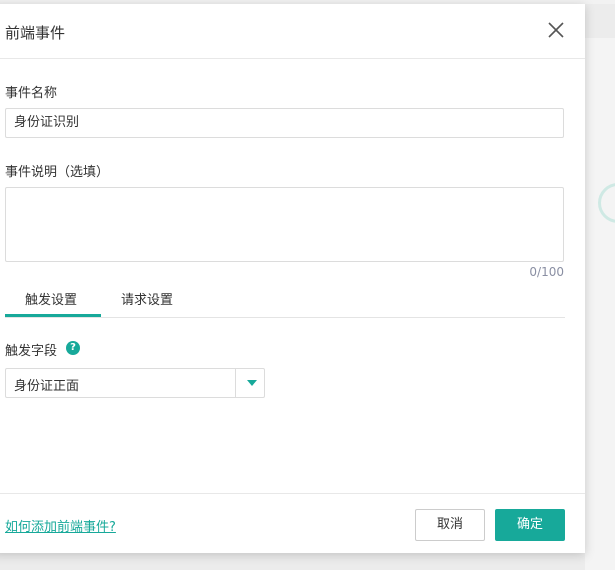 This screenshot has height=570, width=615. I want to click on event-description-textarea, so click(284, 224).